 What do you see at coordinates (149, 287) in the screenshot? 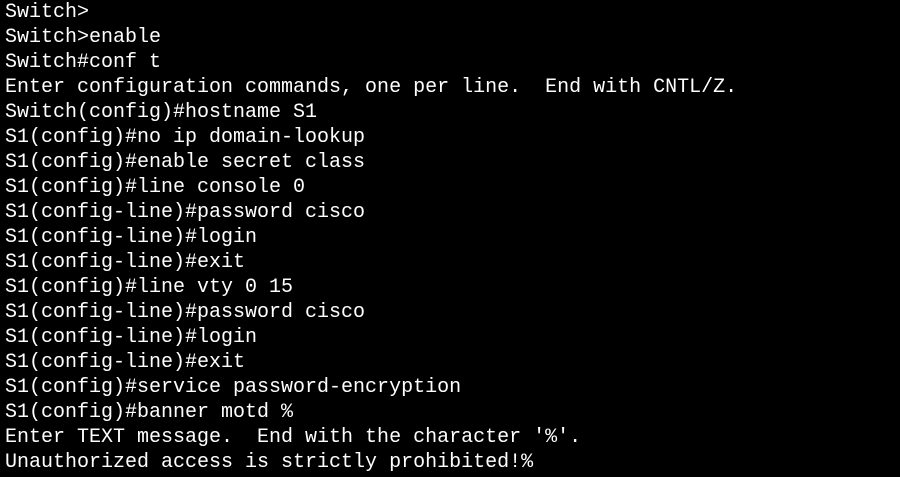
I see `terminal-line-12: S1(config)#line vty 0 15` at bounding box center [149, 287].